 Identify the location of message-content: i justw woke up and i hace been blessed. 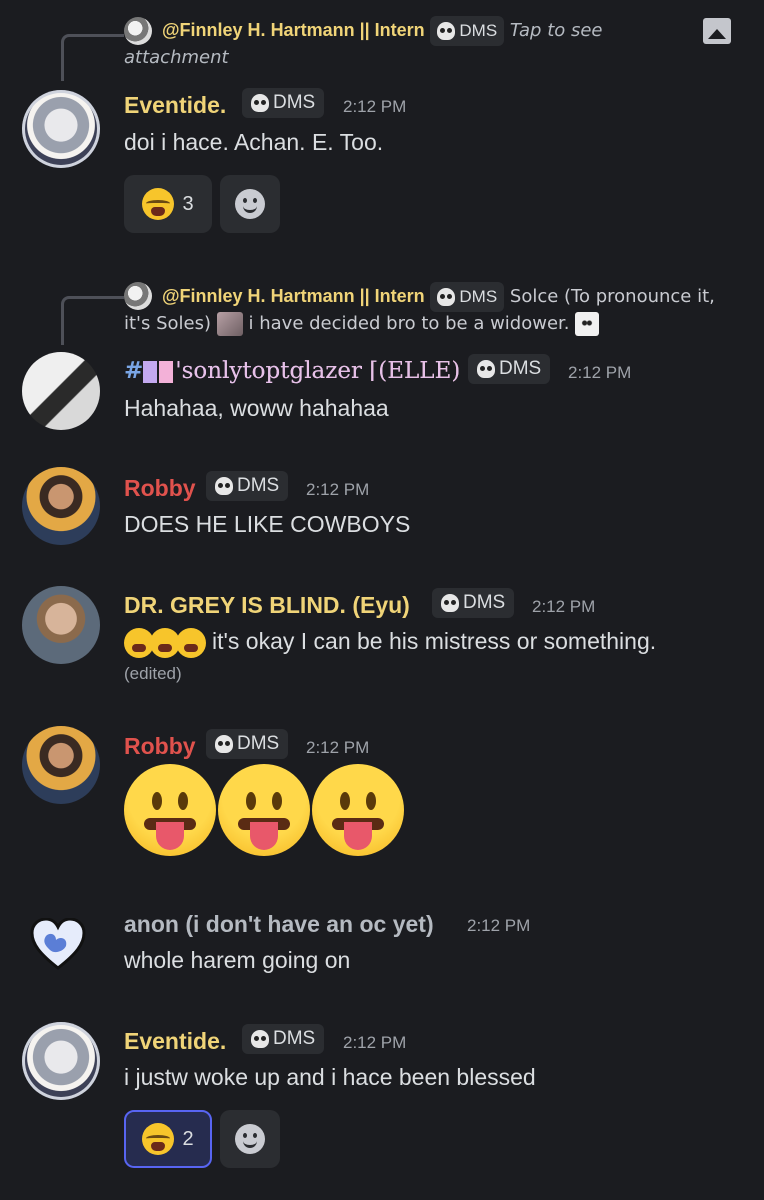
(330, 1077).